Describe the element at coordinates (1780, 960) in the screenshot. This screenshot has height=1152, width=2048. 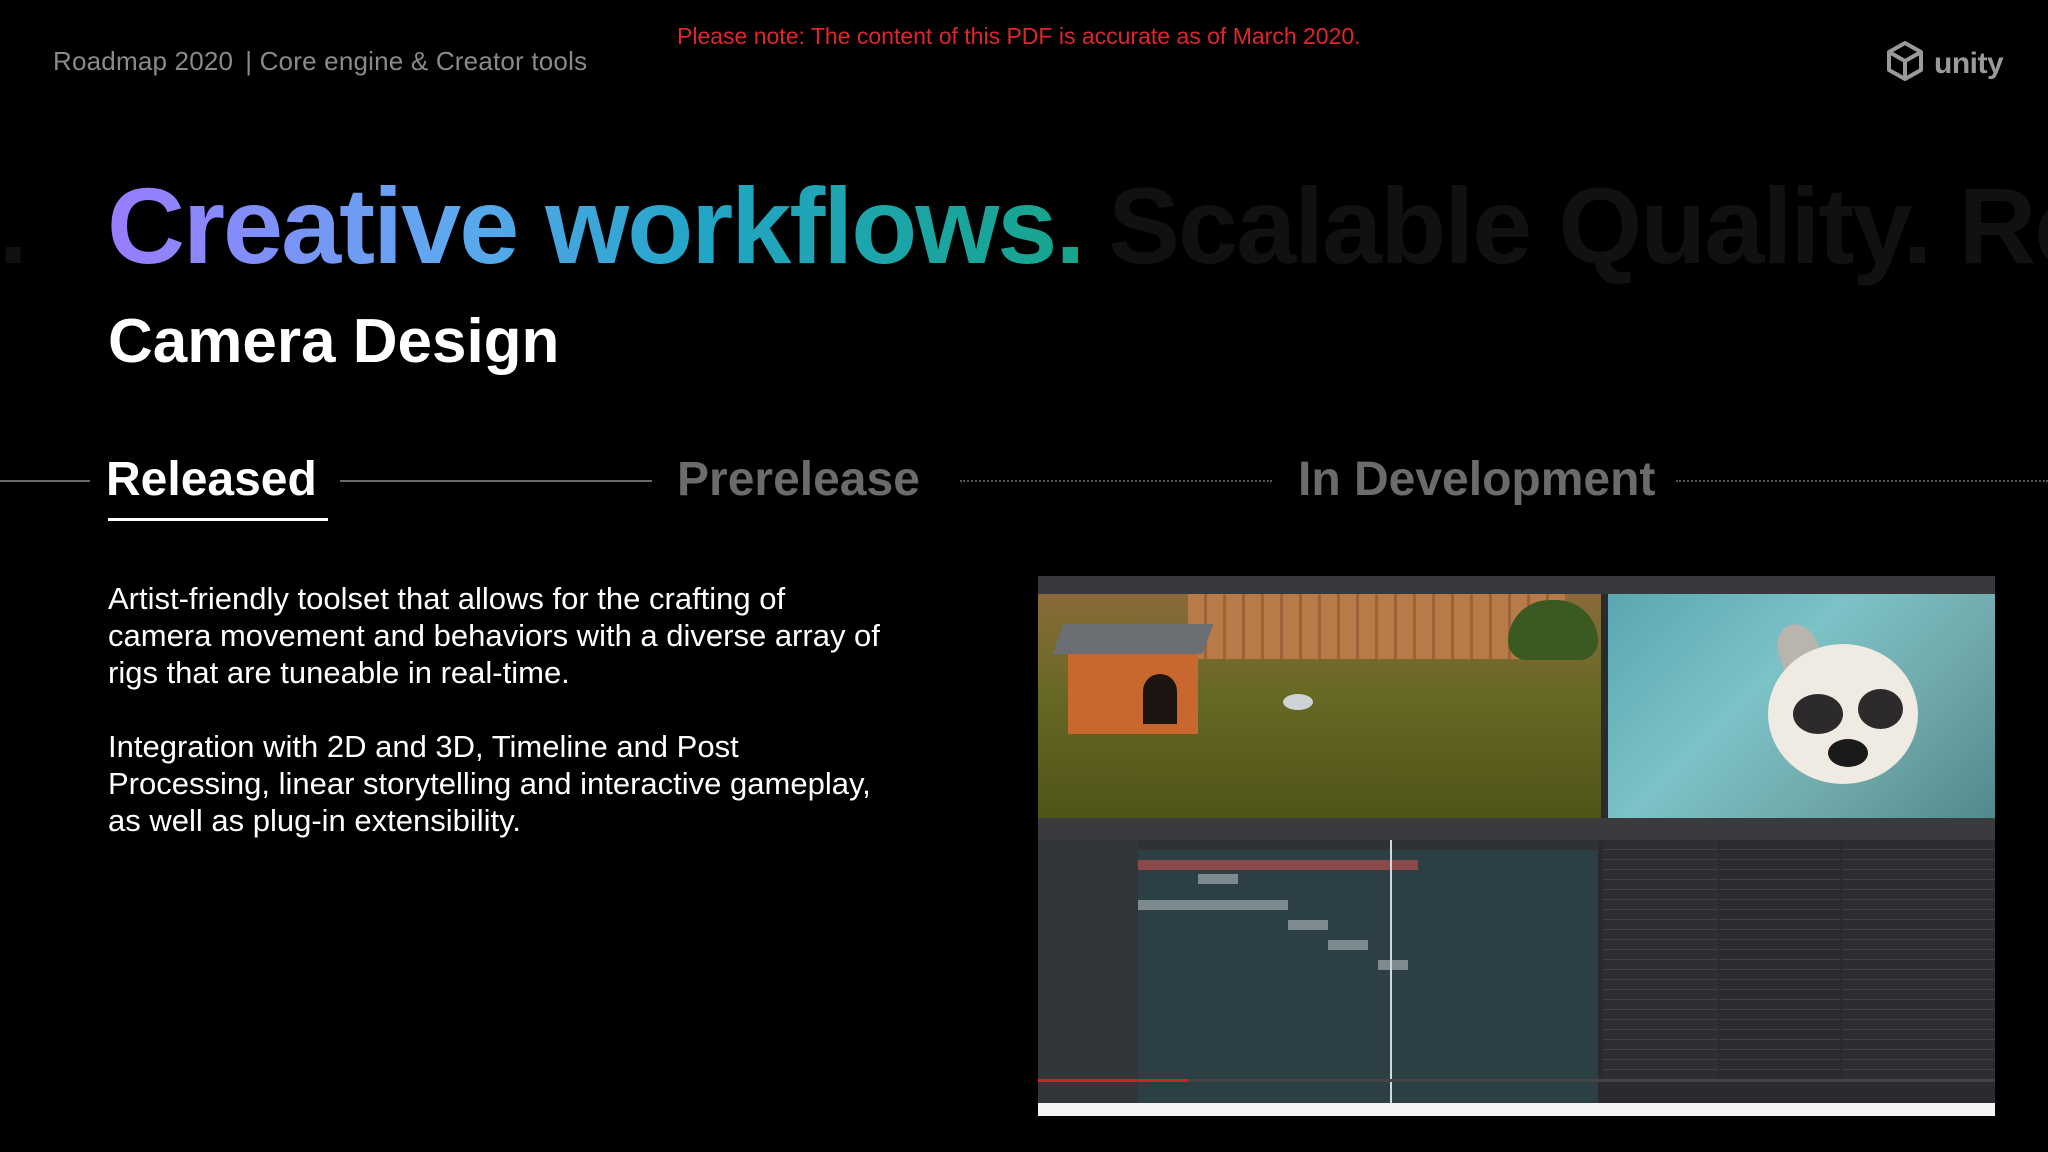
I see `project-panel` at that location.